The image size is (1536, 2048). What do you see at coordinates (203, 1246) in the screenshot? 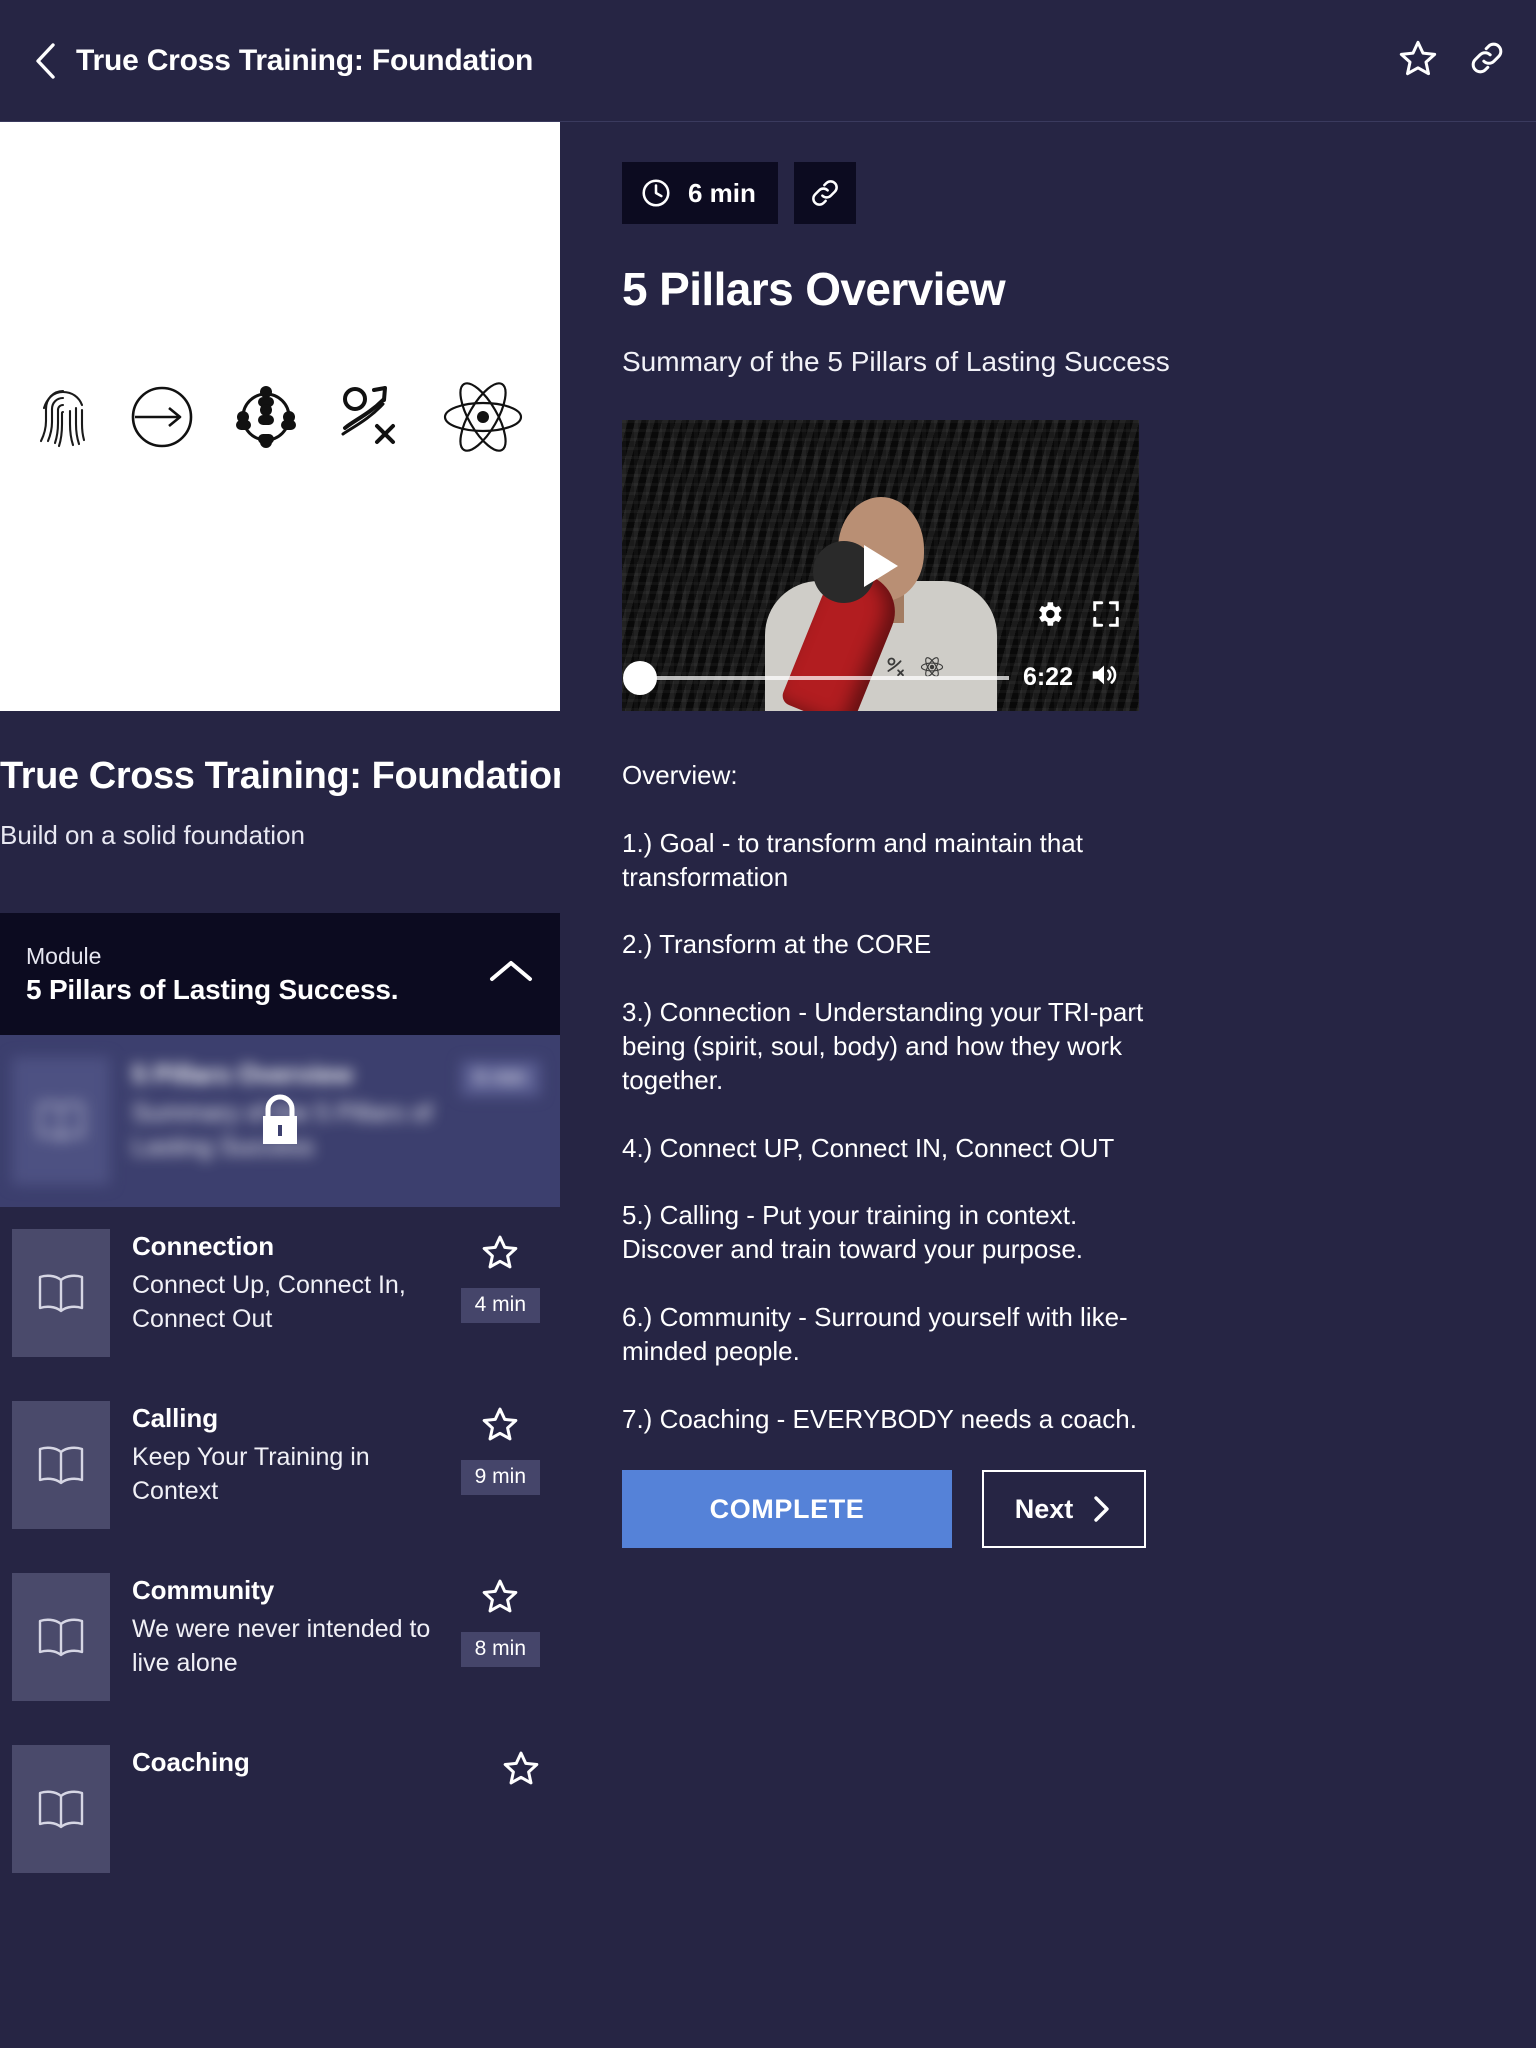
I see `lesson-name: Connection` at bounding box center [203, 1246].